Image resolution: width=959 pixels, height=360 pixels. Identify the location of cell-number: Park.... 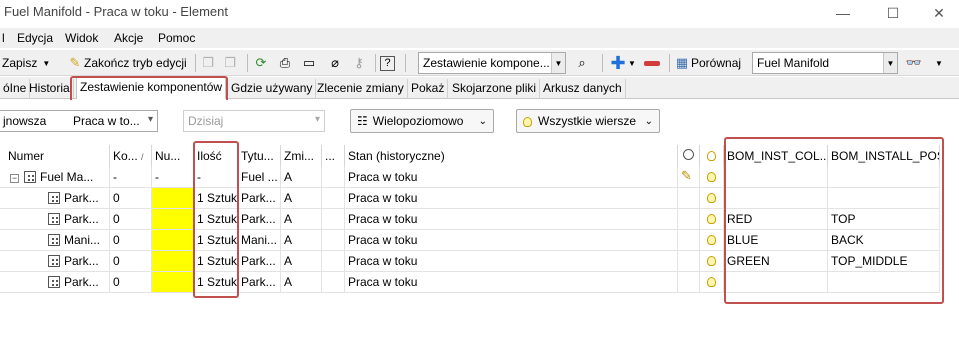
(55, 219).